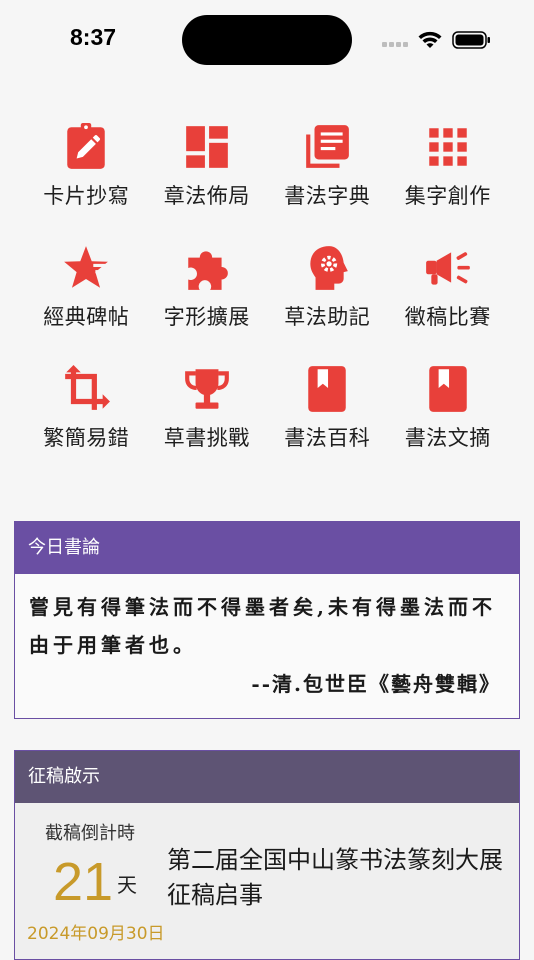 This screenshot has width=534, height=960. Describe the element at coordinates (327, 147) in the screenshot. I see `library-icon` at that location.